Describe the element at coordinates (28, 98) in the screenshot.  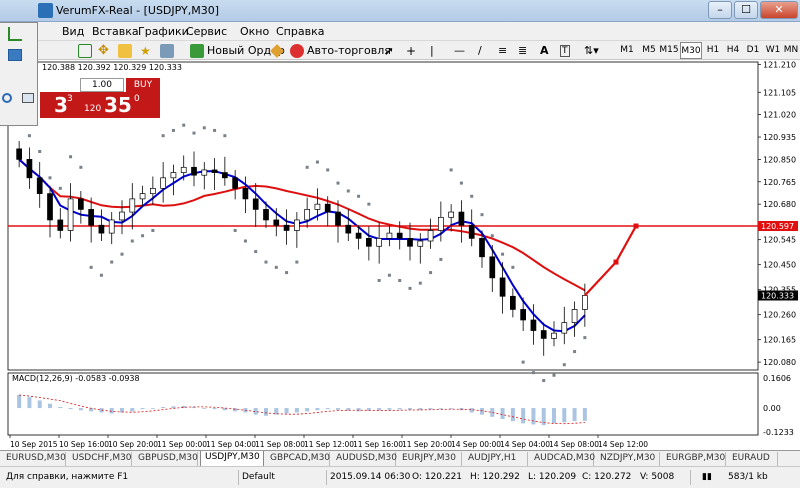
I see `strategy-tester-icon` at that location.